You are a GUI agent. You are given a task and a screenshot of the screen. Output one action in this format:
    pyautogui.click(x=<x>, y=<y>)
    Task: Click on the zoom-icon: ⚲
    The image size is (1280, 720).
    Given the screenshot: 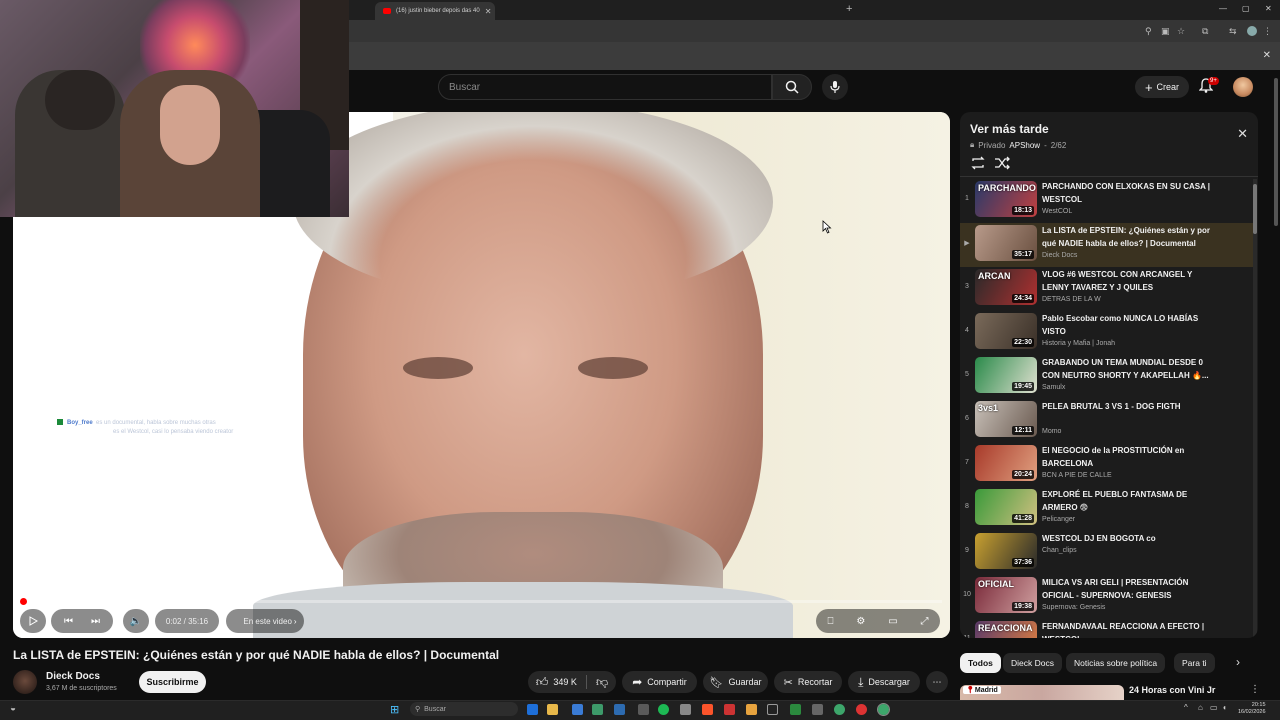 What is the action you would take?
    pyautogui.click(x=1148, y=31)
    